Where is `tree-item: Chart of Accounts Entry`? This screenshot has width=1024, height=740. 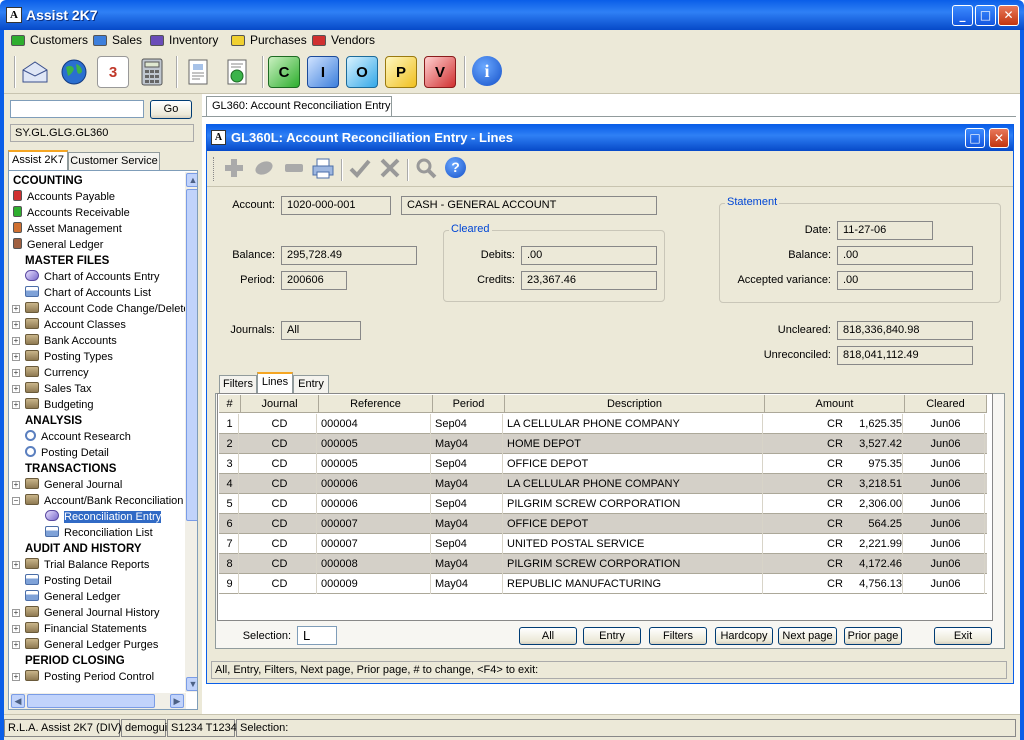 tree-item: Chart of Accounts Entry is located at coordinates (111, 277).